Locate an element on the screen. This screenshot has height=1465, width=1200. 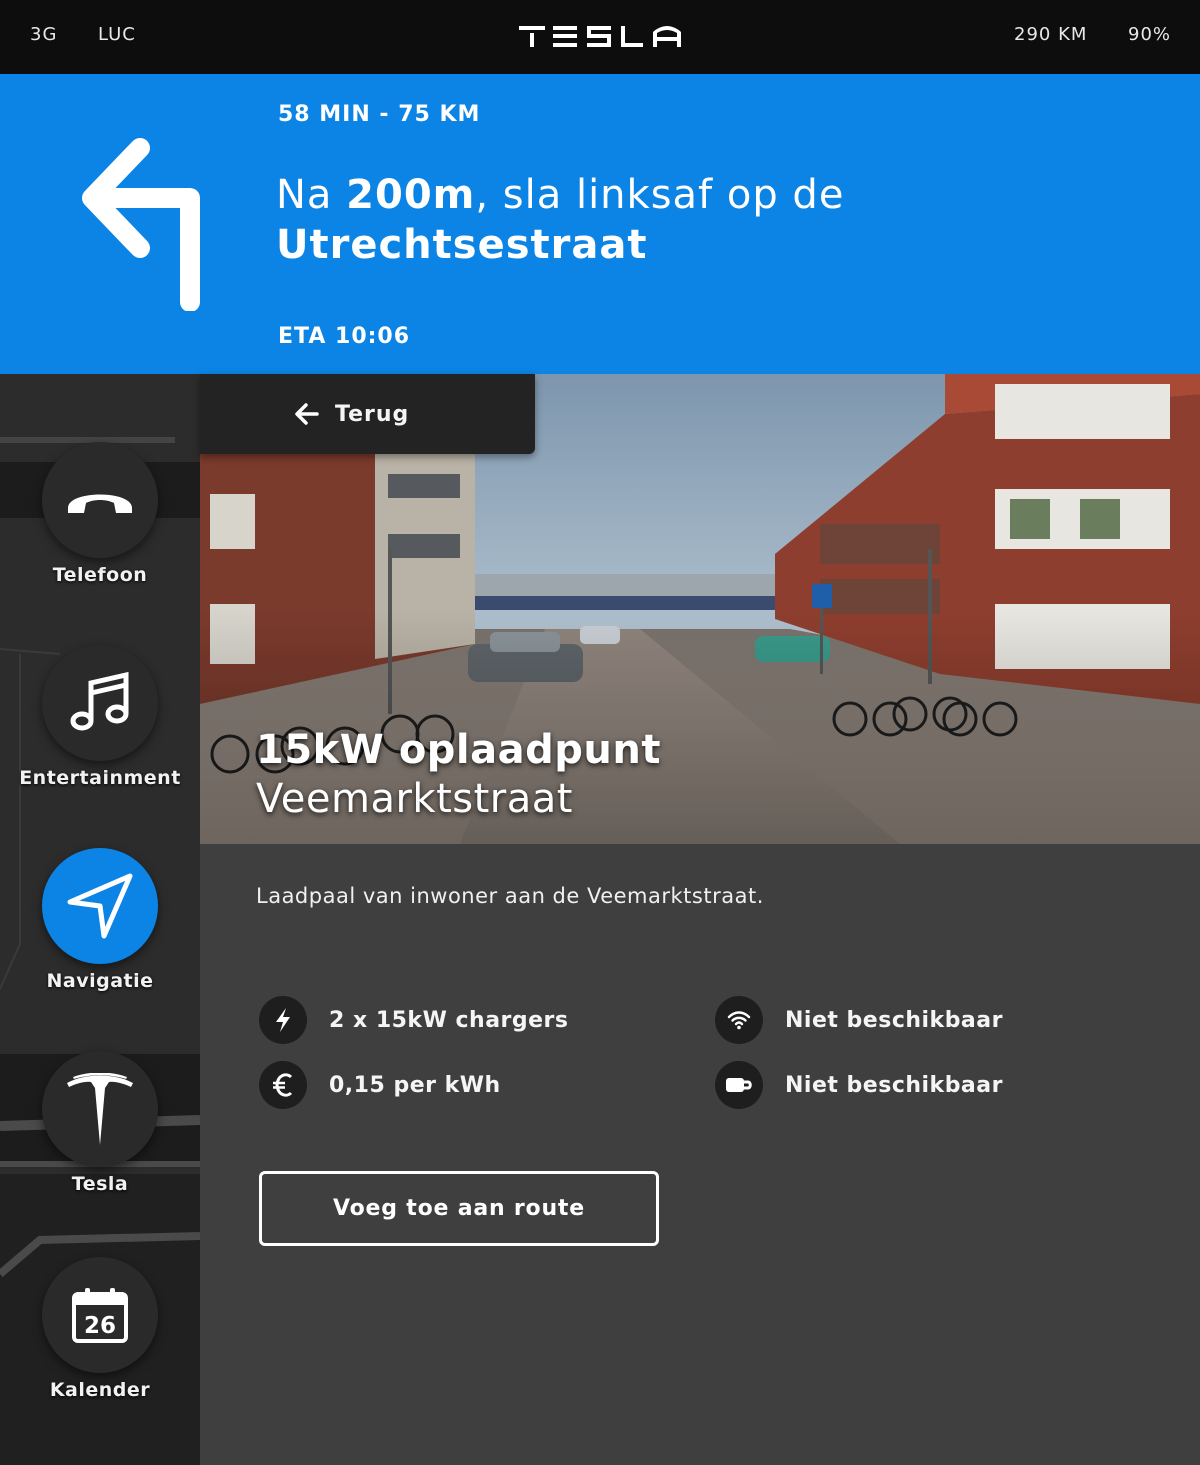
lightning-icon is located at coordinates (283, 1020).